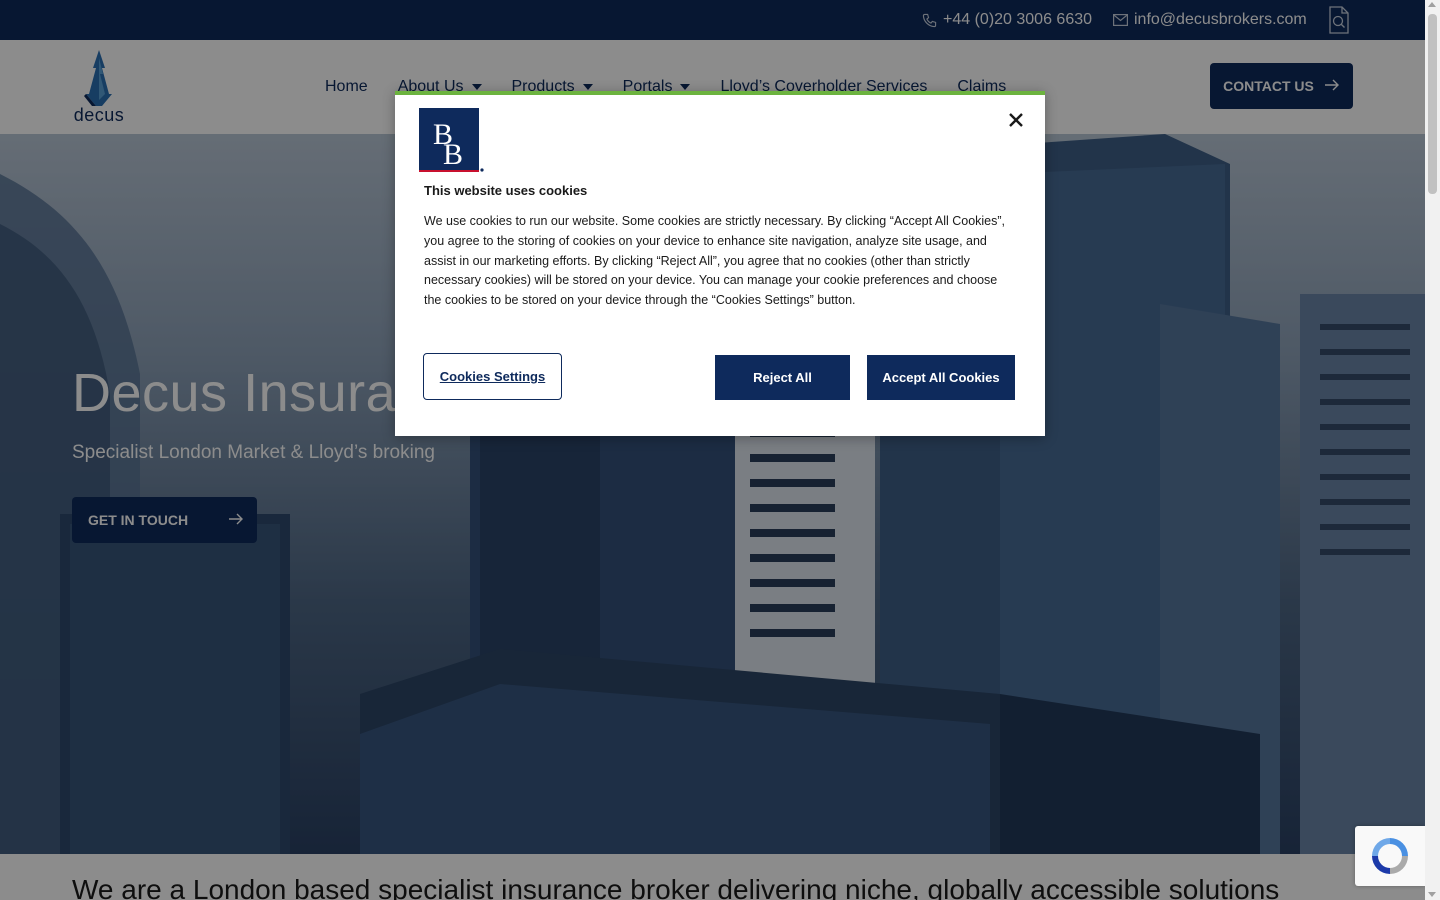  I want to click on page-scrollbar, so click(1432, 450).